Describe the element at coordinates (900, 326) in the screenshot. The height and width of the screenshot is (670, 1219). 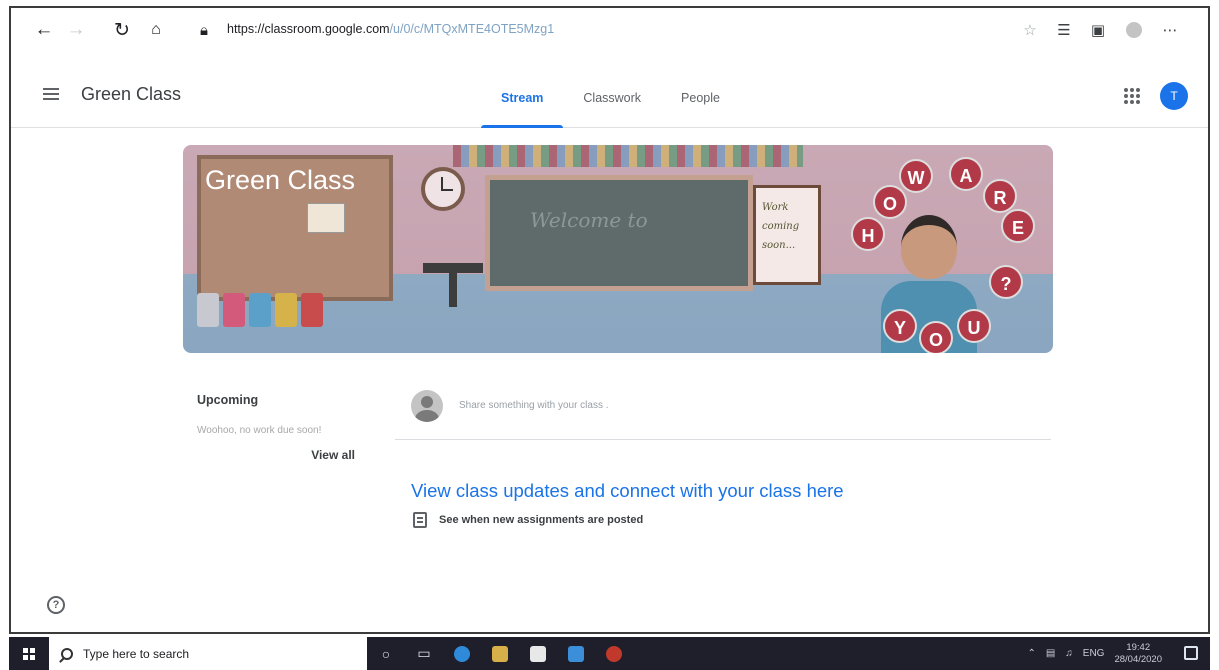
I see `bubble-letter: Y` at that location.